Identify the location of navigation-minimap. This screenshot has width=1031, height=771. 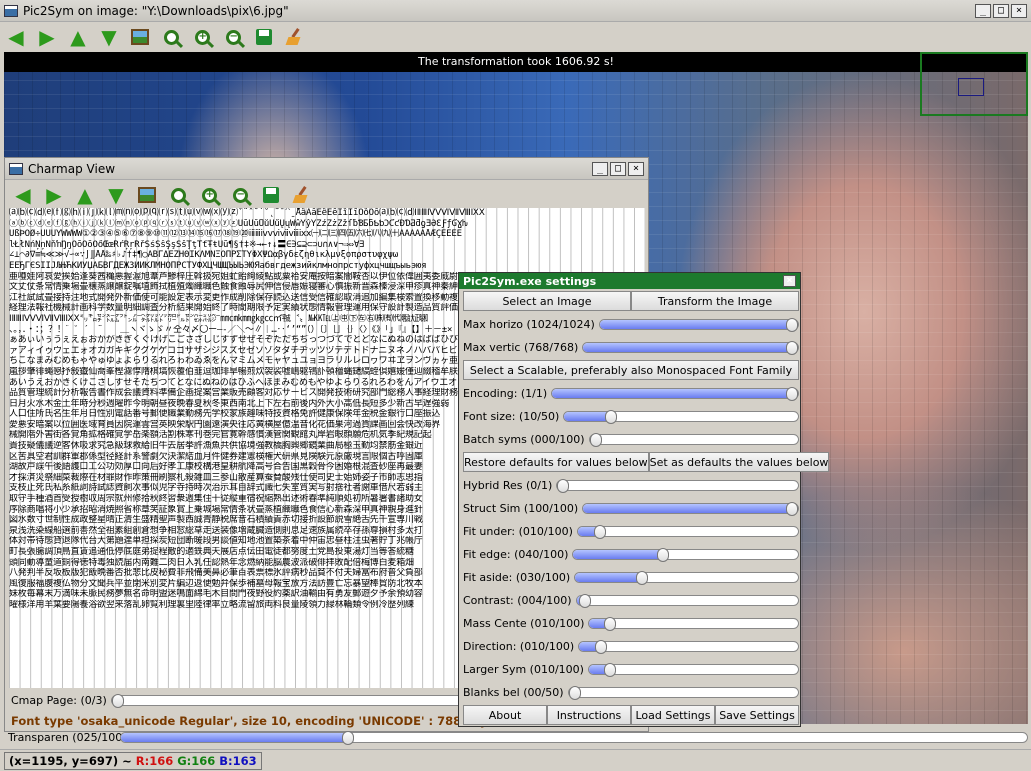
(974, 84).